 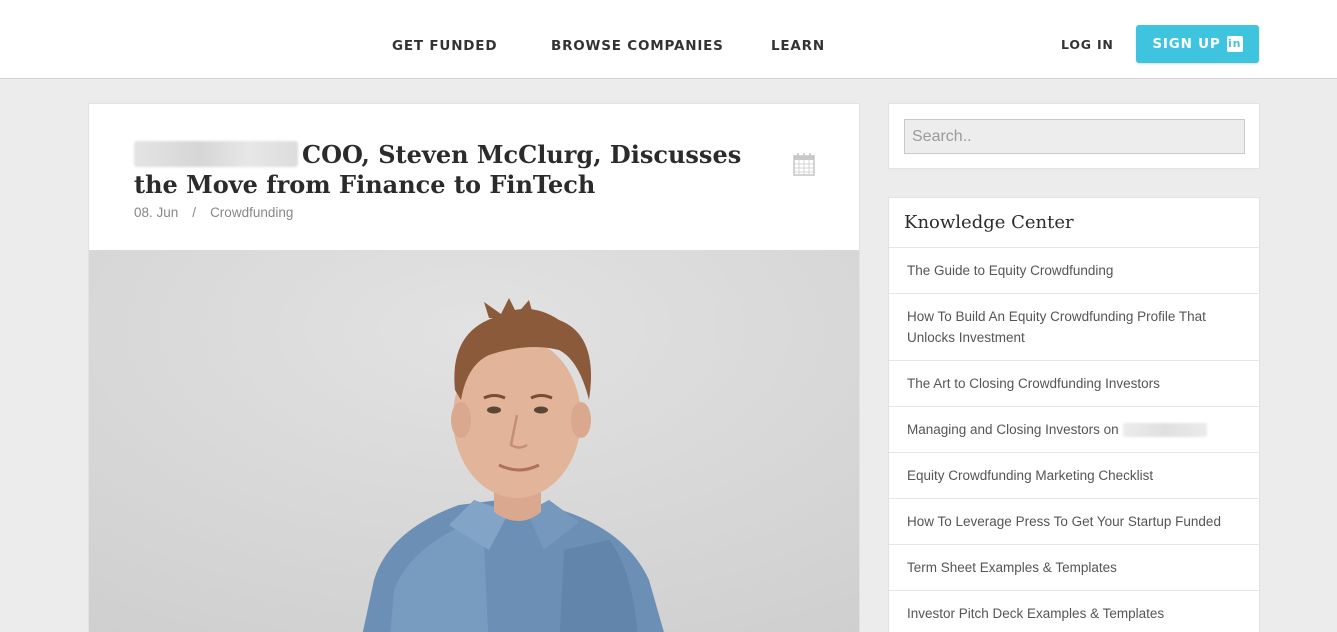 What do you see at coordinates (1074, 429) in the screenshot?
I see `kc-item-managing-investors: Managing and Closing Investors on` at bounding box center [1074, 429].